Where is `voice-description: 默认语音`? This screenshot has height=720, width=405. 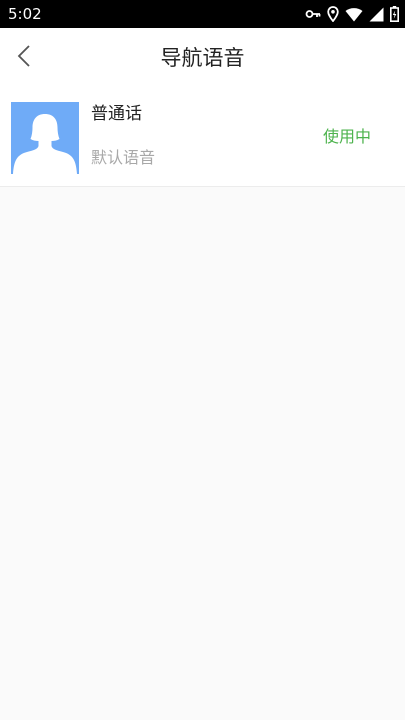 voice-description: 默认语音 is located at coordinates (123, 157).